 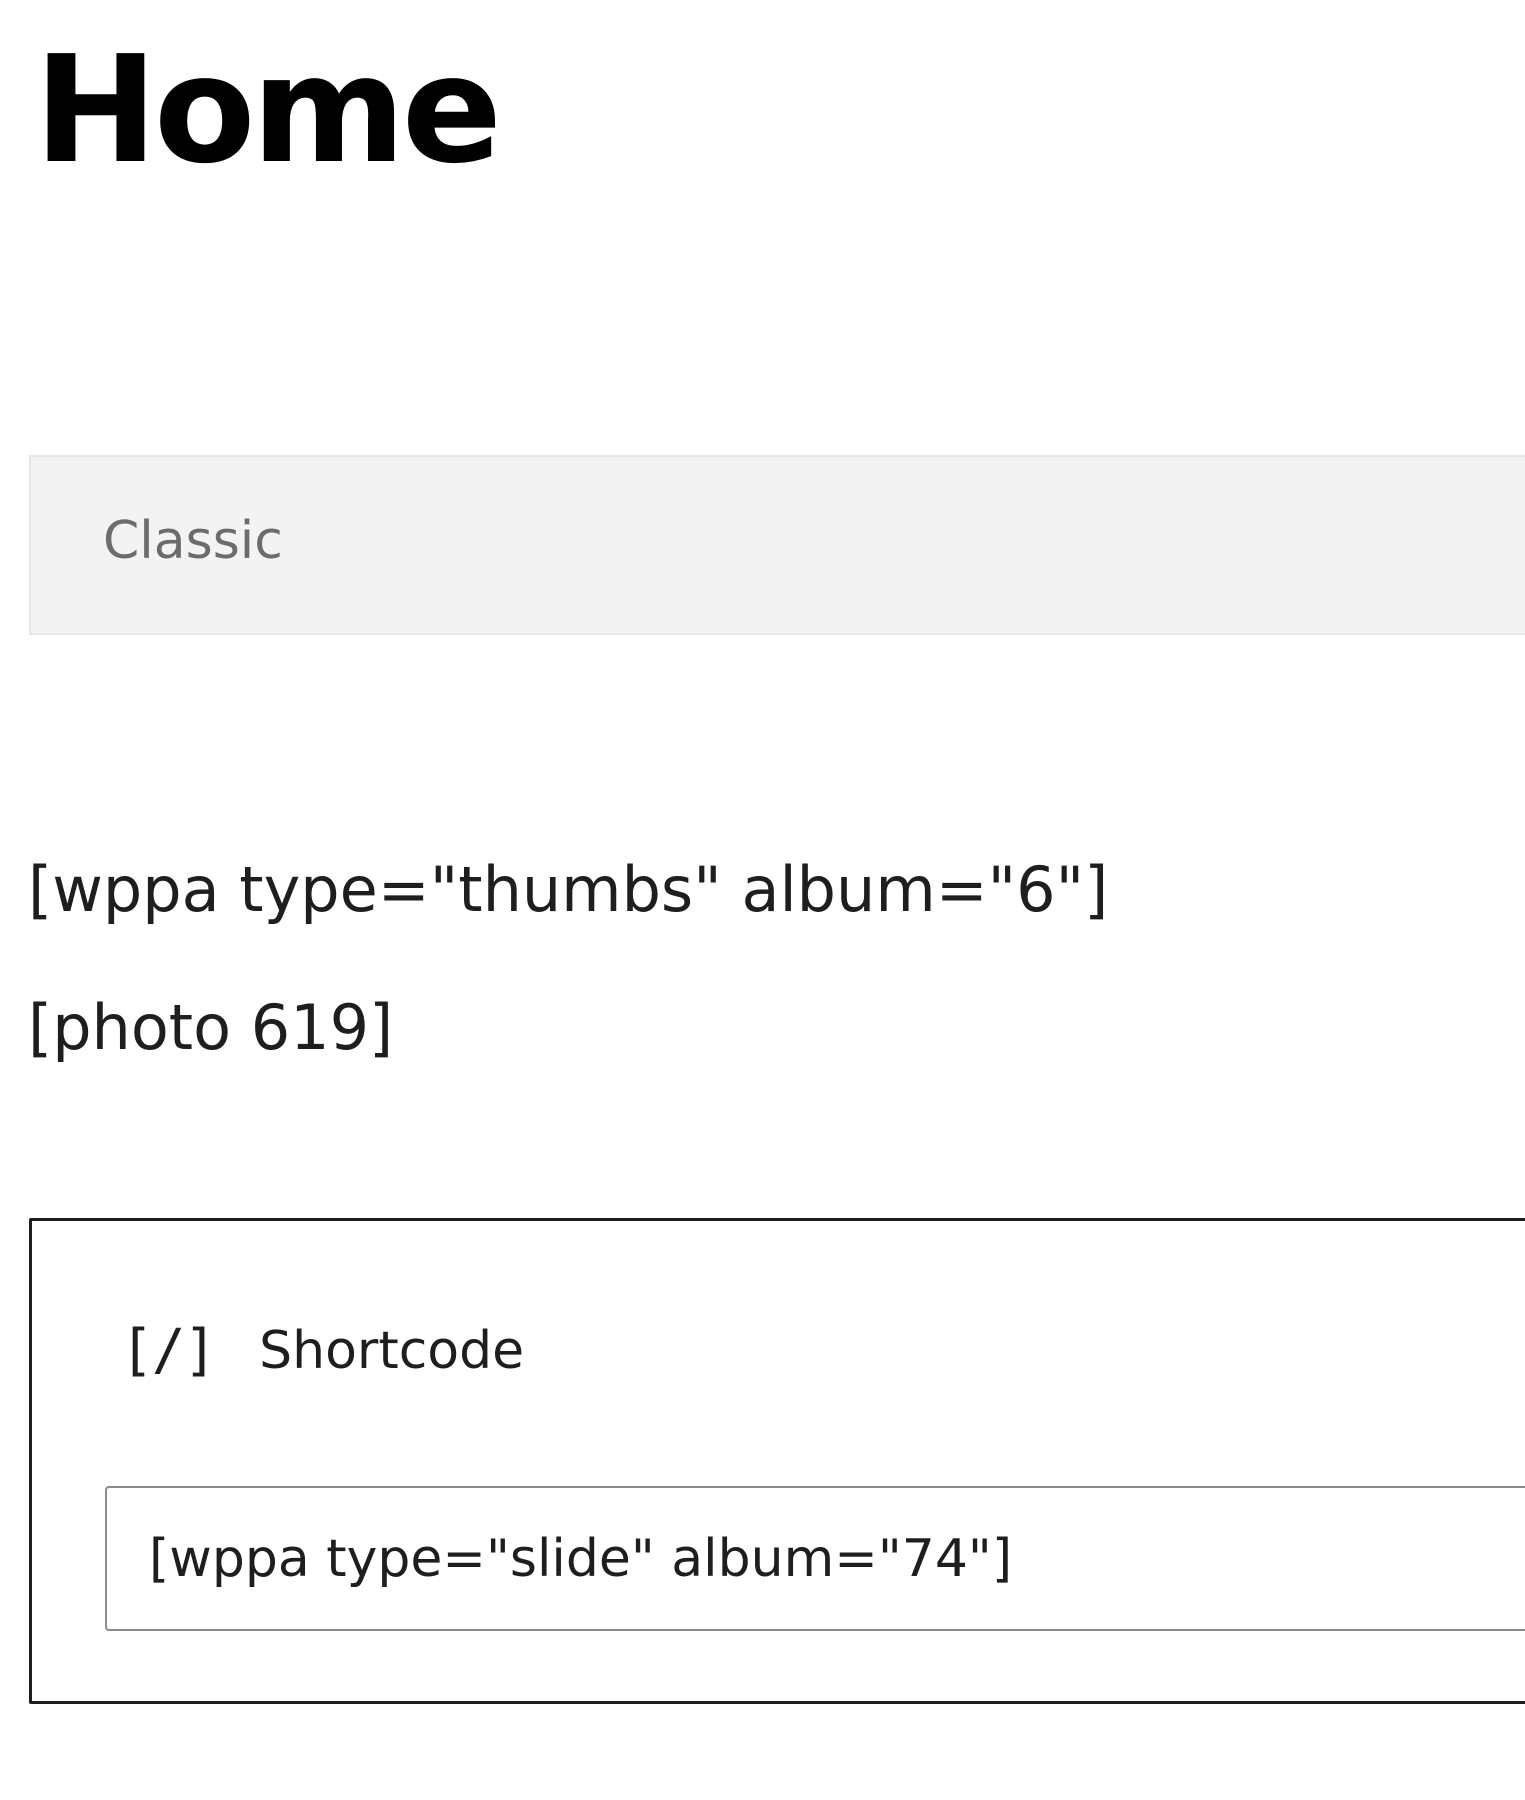 What do you see at coordinates (568, 890) in the screenshot?
I see `paragraph-wppa-thumbs: [wppa type="thumbs" album="6"]` at bounding box center [568, 890].